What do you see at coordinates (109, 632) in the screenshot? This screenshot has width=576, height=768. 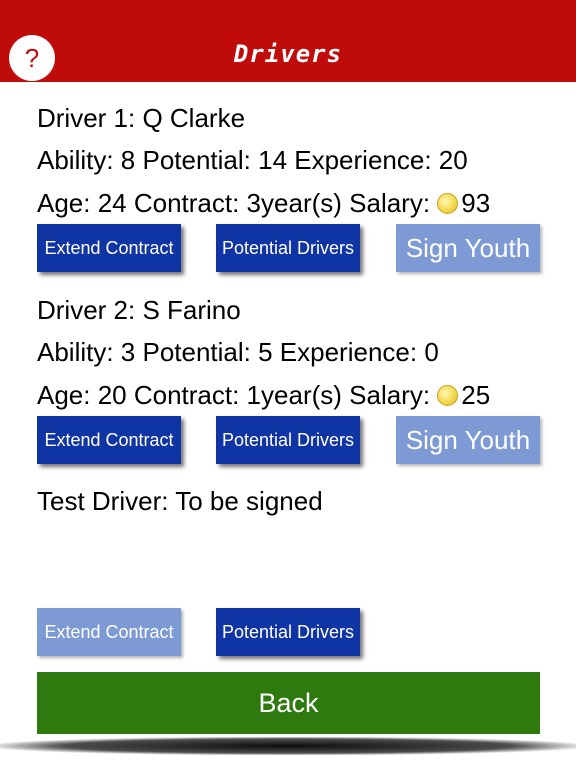 I see `test-driver-extend-contract-button: Extend Contract` at bounding box center [109, 632].